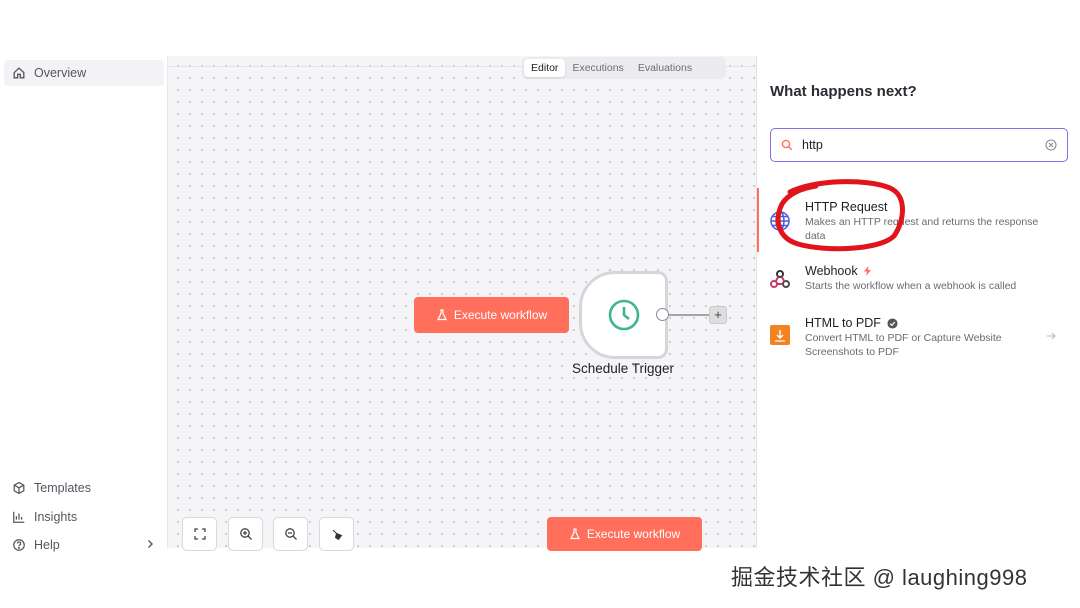 This screenshot has width=1080, height=608. Describe the element at coordinates (689, 315) in the screenshot. I see `connector-line` at that location.